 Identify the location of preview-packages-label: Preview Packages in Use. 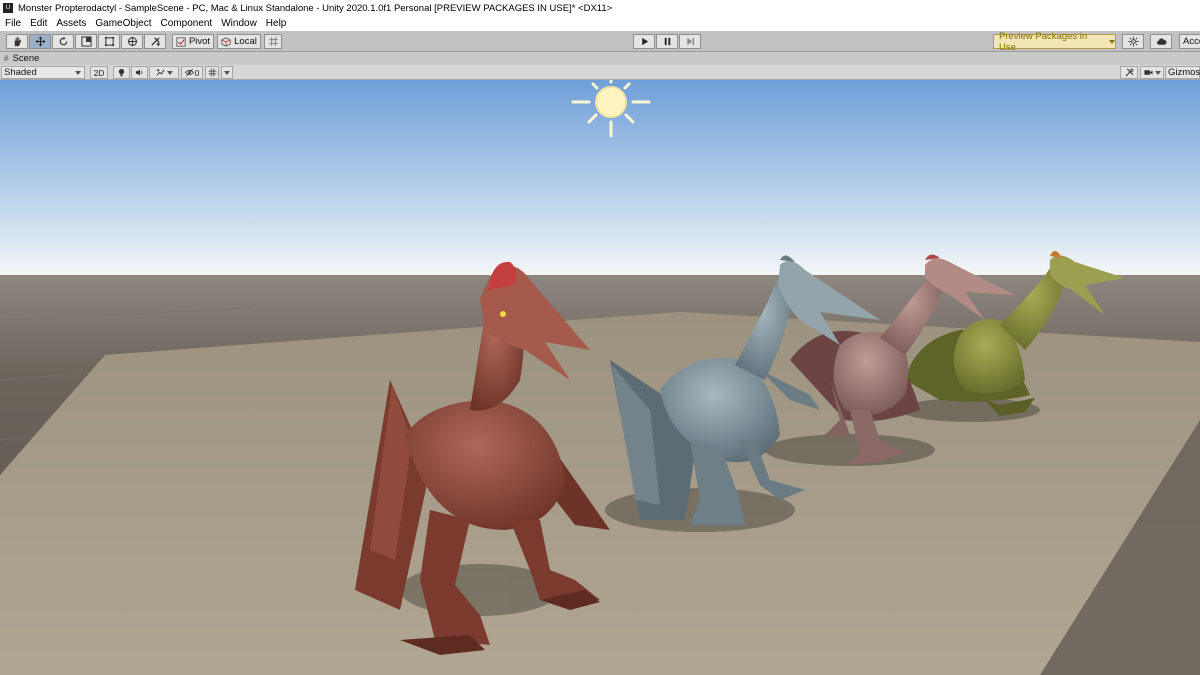
(1043, 41).